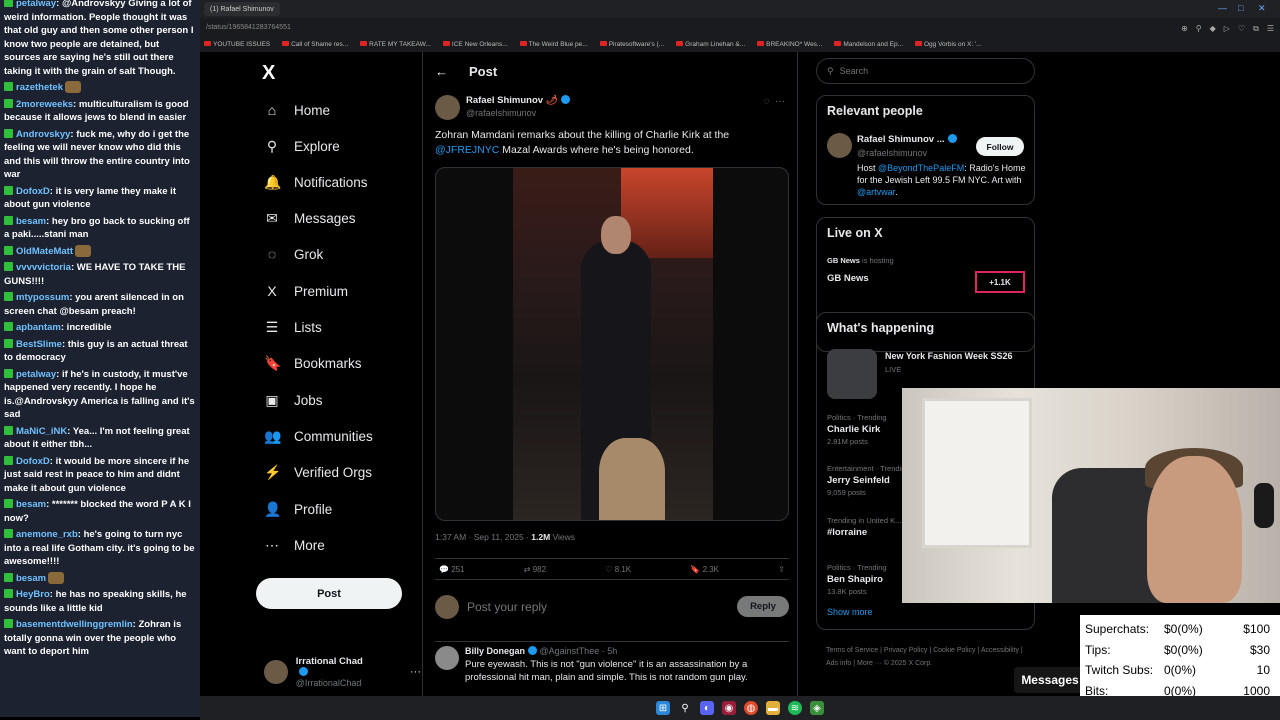 The width and height of the screenshot is (1280, 720). Describe the element at coordinates (1256, 29) in the screenshot. I see `extensions-icon: ⧉` at that location.